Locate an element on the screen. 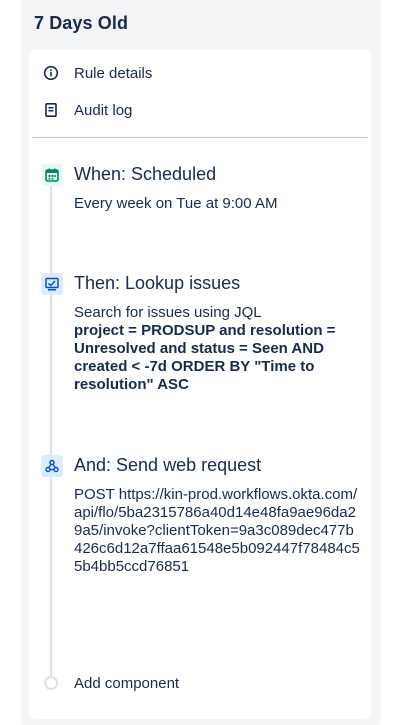 Image resolution: width=404 pixels, height=725 pixels. timeline-connector is located at coordinates (51, 428).